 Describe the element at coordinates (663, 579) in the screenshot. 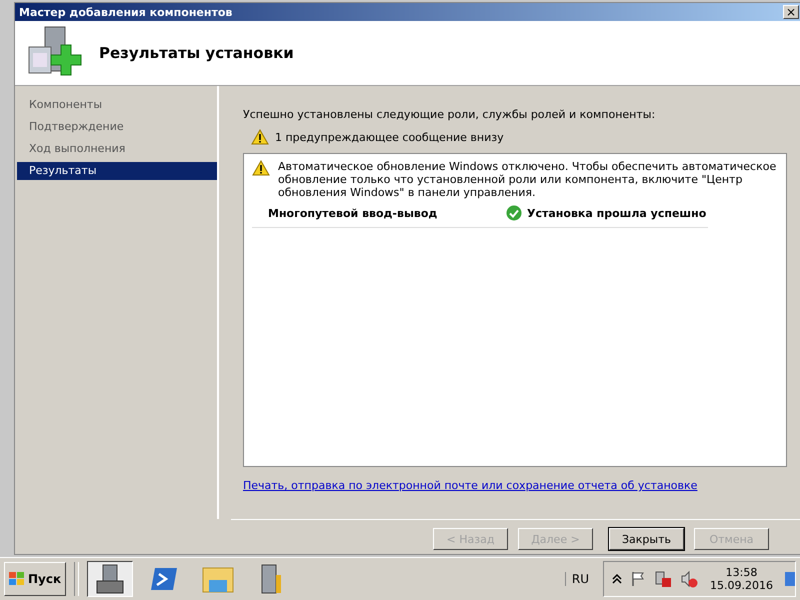

I see `network-icon` at that location.